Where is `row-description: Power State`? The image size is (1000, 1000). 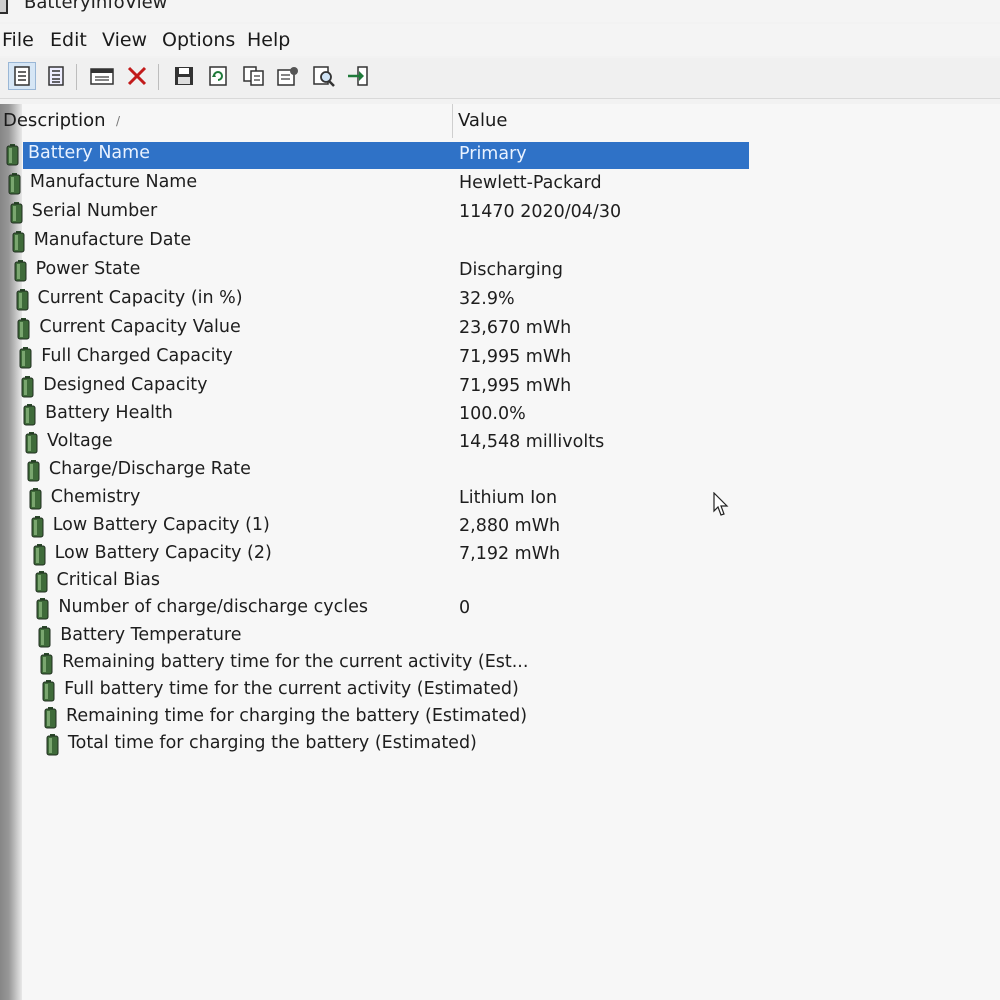
row-description: Power State is located at coordinates (88, 269).